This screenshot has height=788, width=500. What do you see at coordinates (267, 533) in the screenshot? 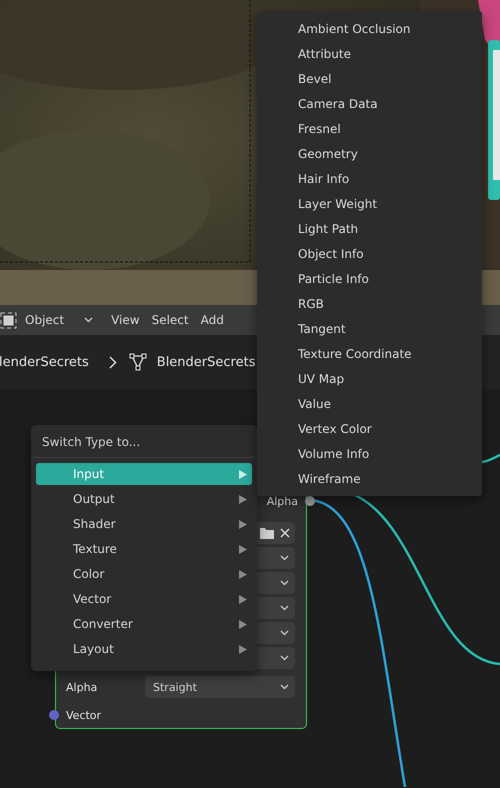
I see `folder-icon` at bounding box center [267, 533].